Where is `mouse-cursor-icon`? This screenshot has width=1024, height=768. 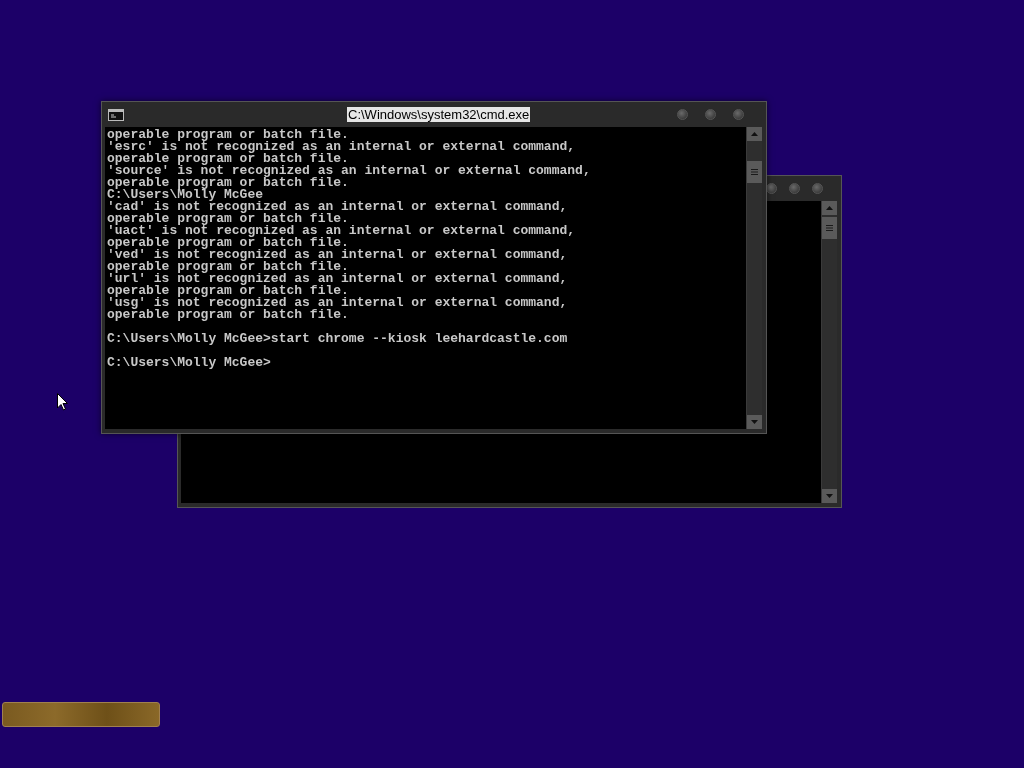
mouse-cursor-icon is located at coordinates (62, 402).